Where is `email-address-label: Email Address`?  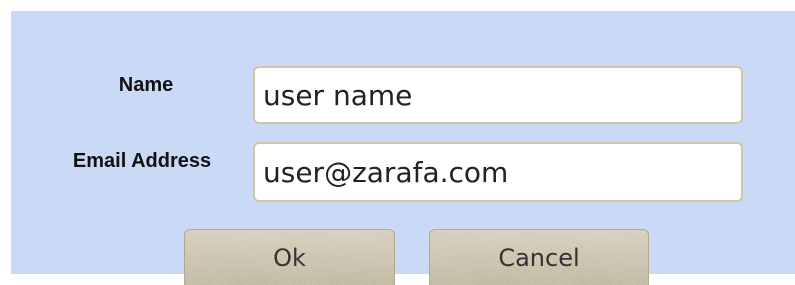
email-address-label: Email Address is located at coordinates (142, 161).